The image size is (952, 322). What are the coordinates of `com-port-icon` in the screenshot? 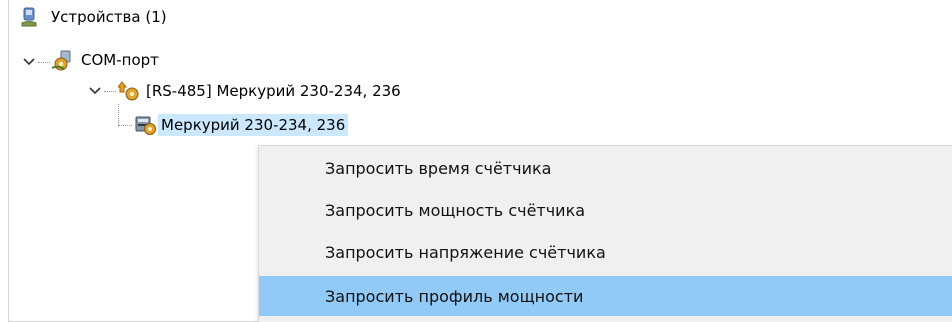 It's located at (61, 60).